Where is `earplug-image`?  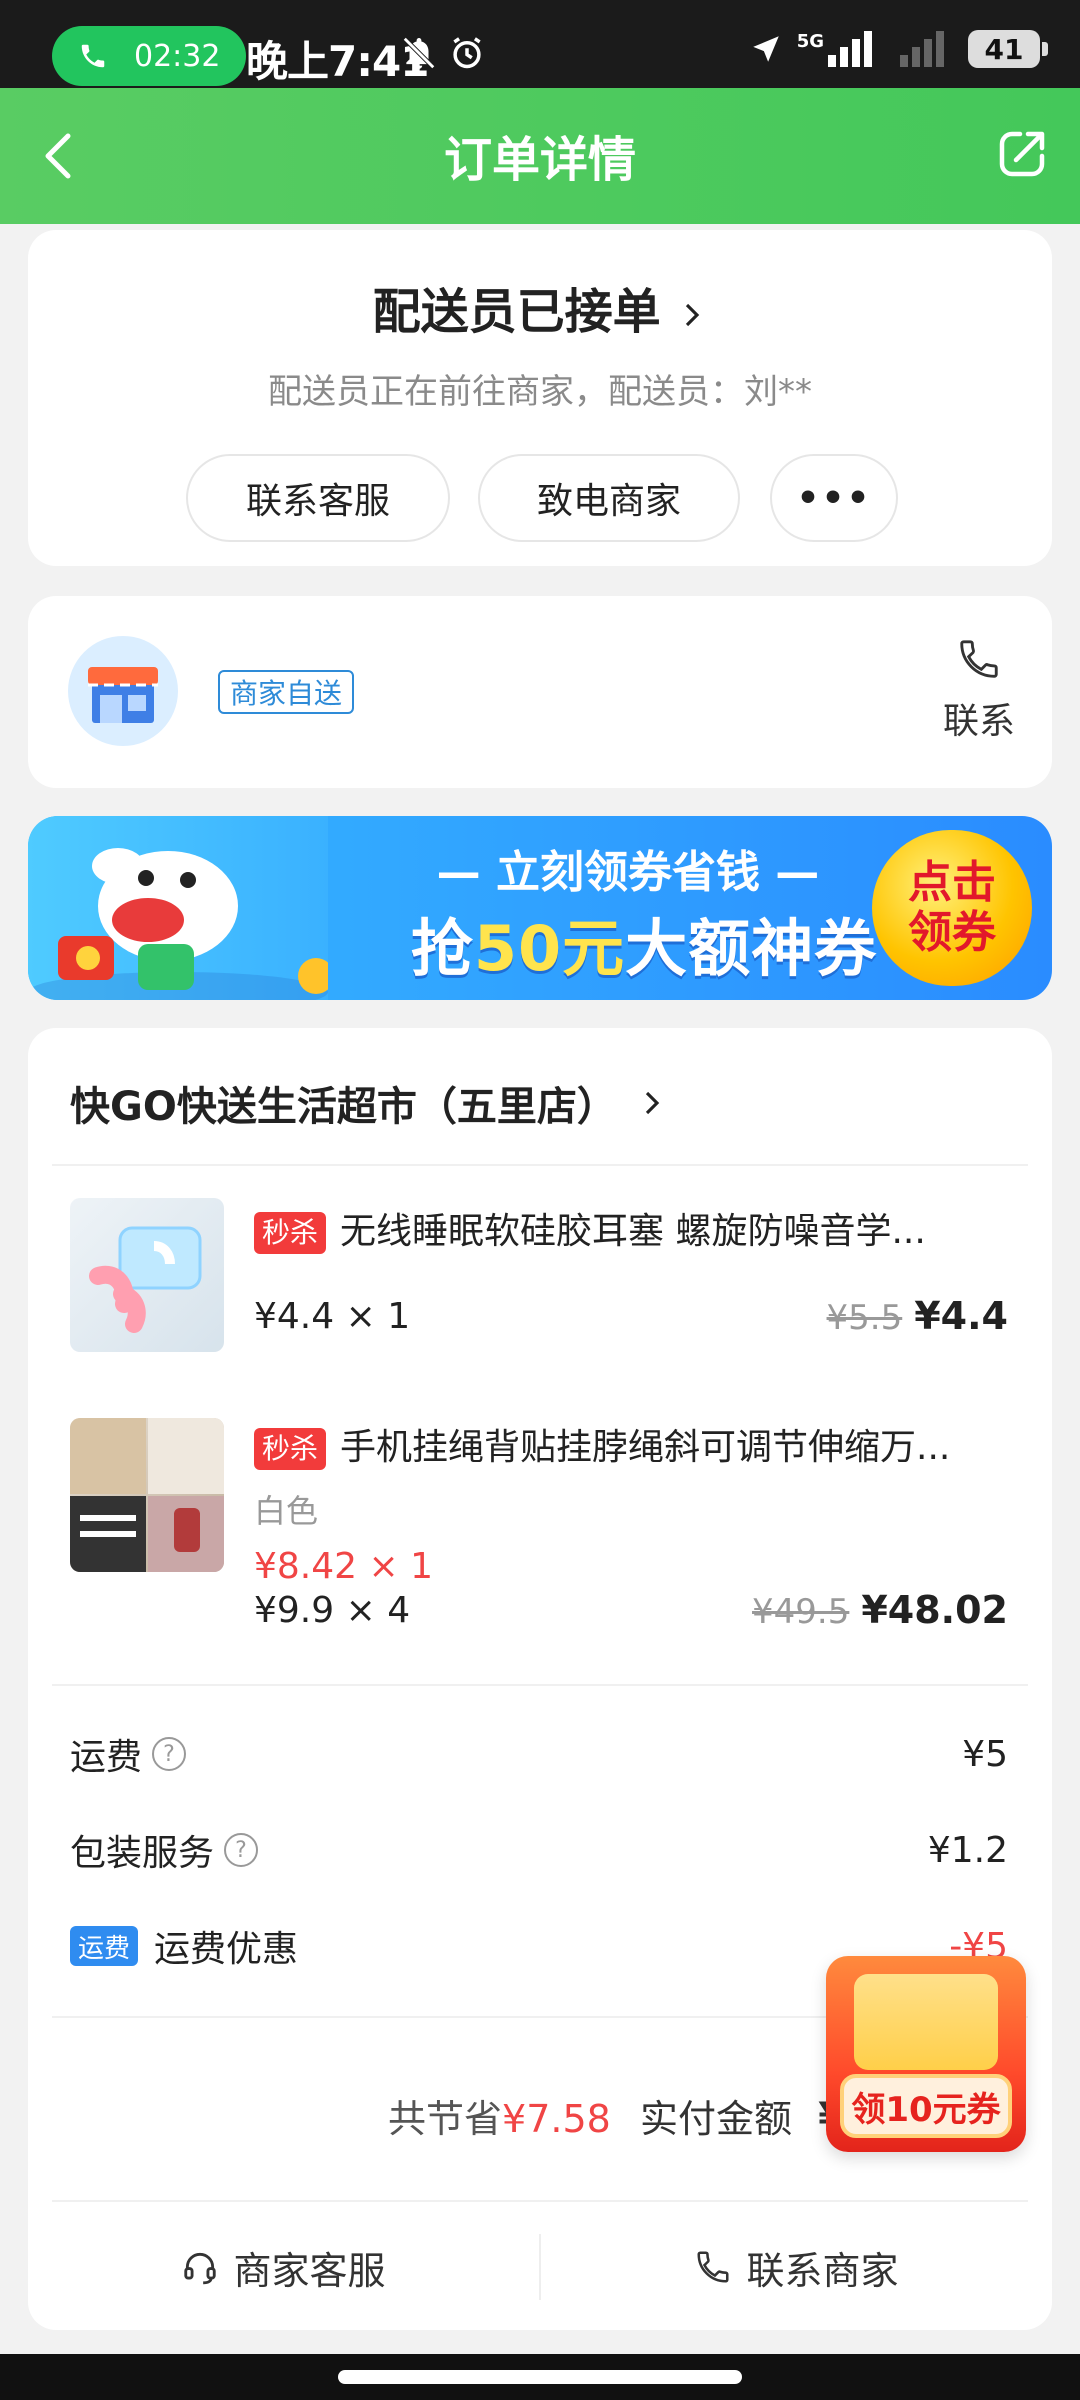 earplug-image is located at coordinates (145, 1279).